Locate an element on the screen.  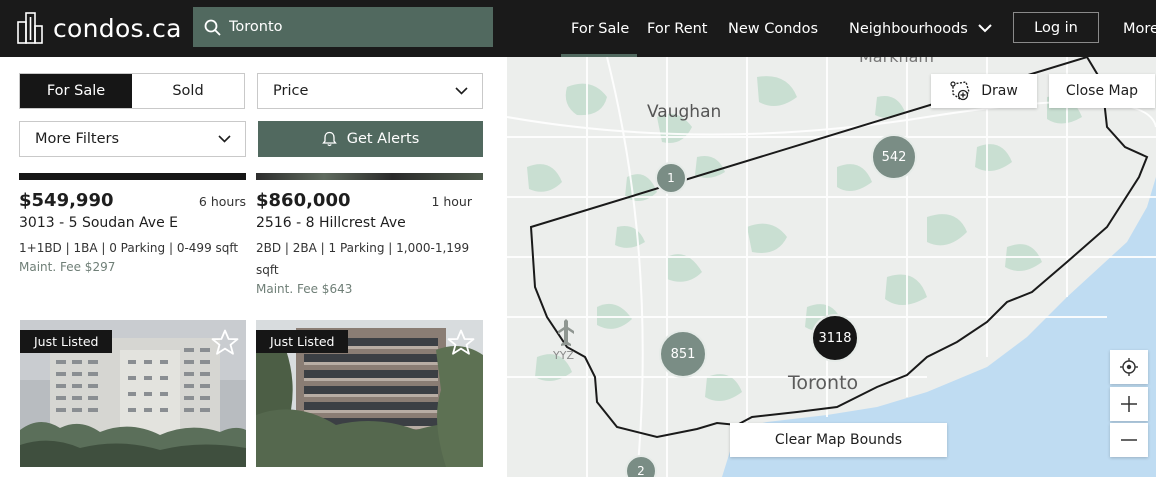
airport-icon is located at coordinates (566, 332).